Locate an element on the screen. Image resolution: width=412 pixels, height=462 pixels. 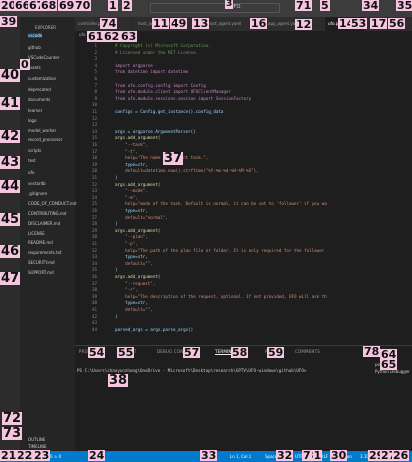
overlay-marker: 5 is located at coordinates (325, 6).